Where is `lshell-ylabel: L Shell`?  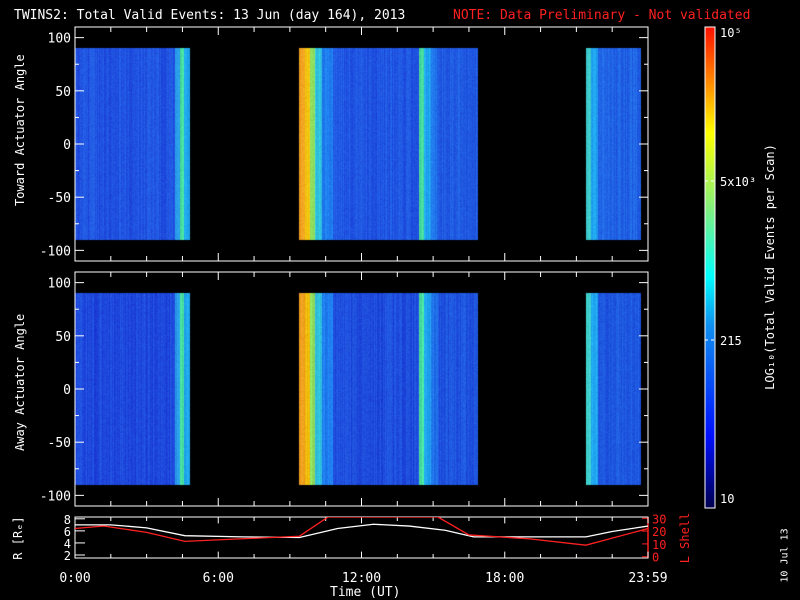 lshell-ylabel: L Shell is located at coordinates (685, 538).